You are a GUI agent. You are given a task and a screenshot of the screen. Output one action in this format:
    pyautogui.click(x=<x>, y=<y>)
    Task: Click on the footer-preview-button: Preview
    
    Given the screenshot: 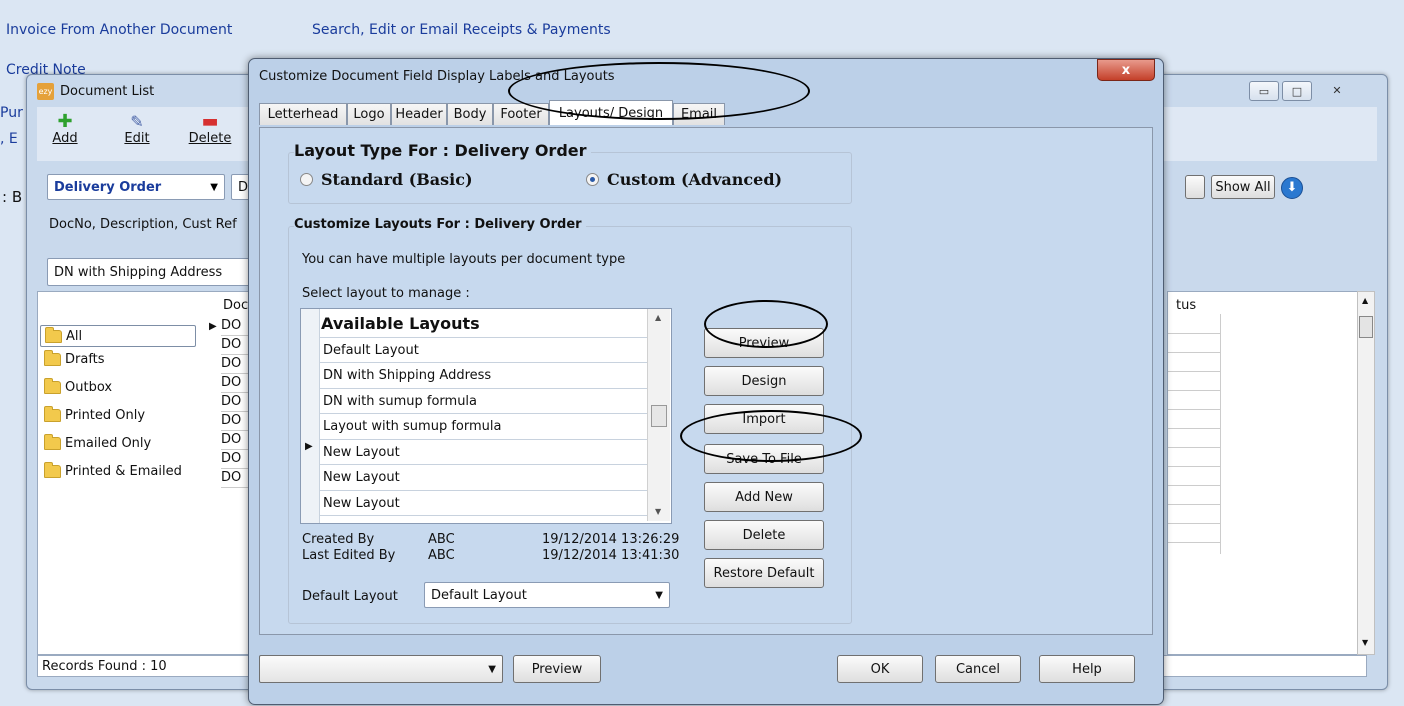 What is the action you would take?
    pyautogui.click(x=557, y=669)
    